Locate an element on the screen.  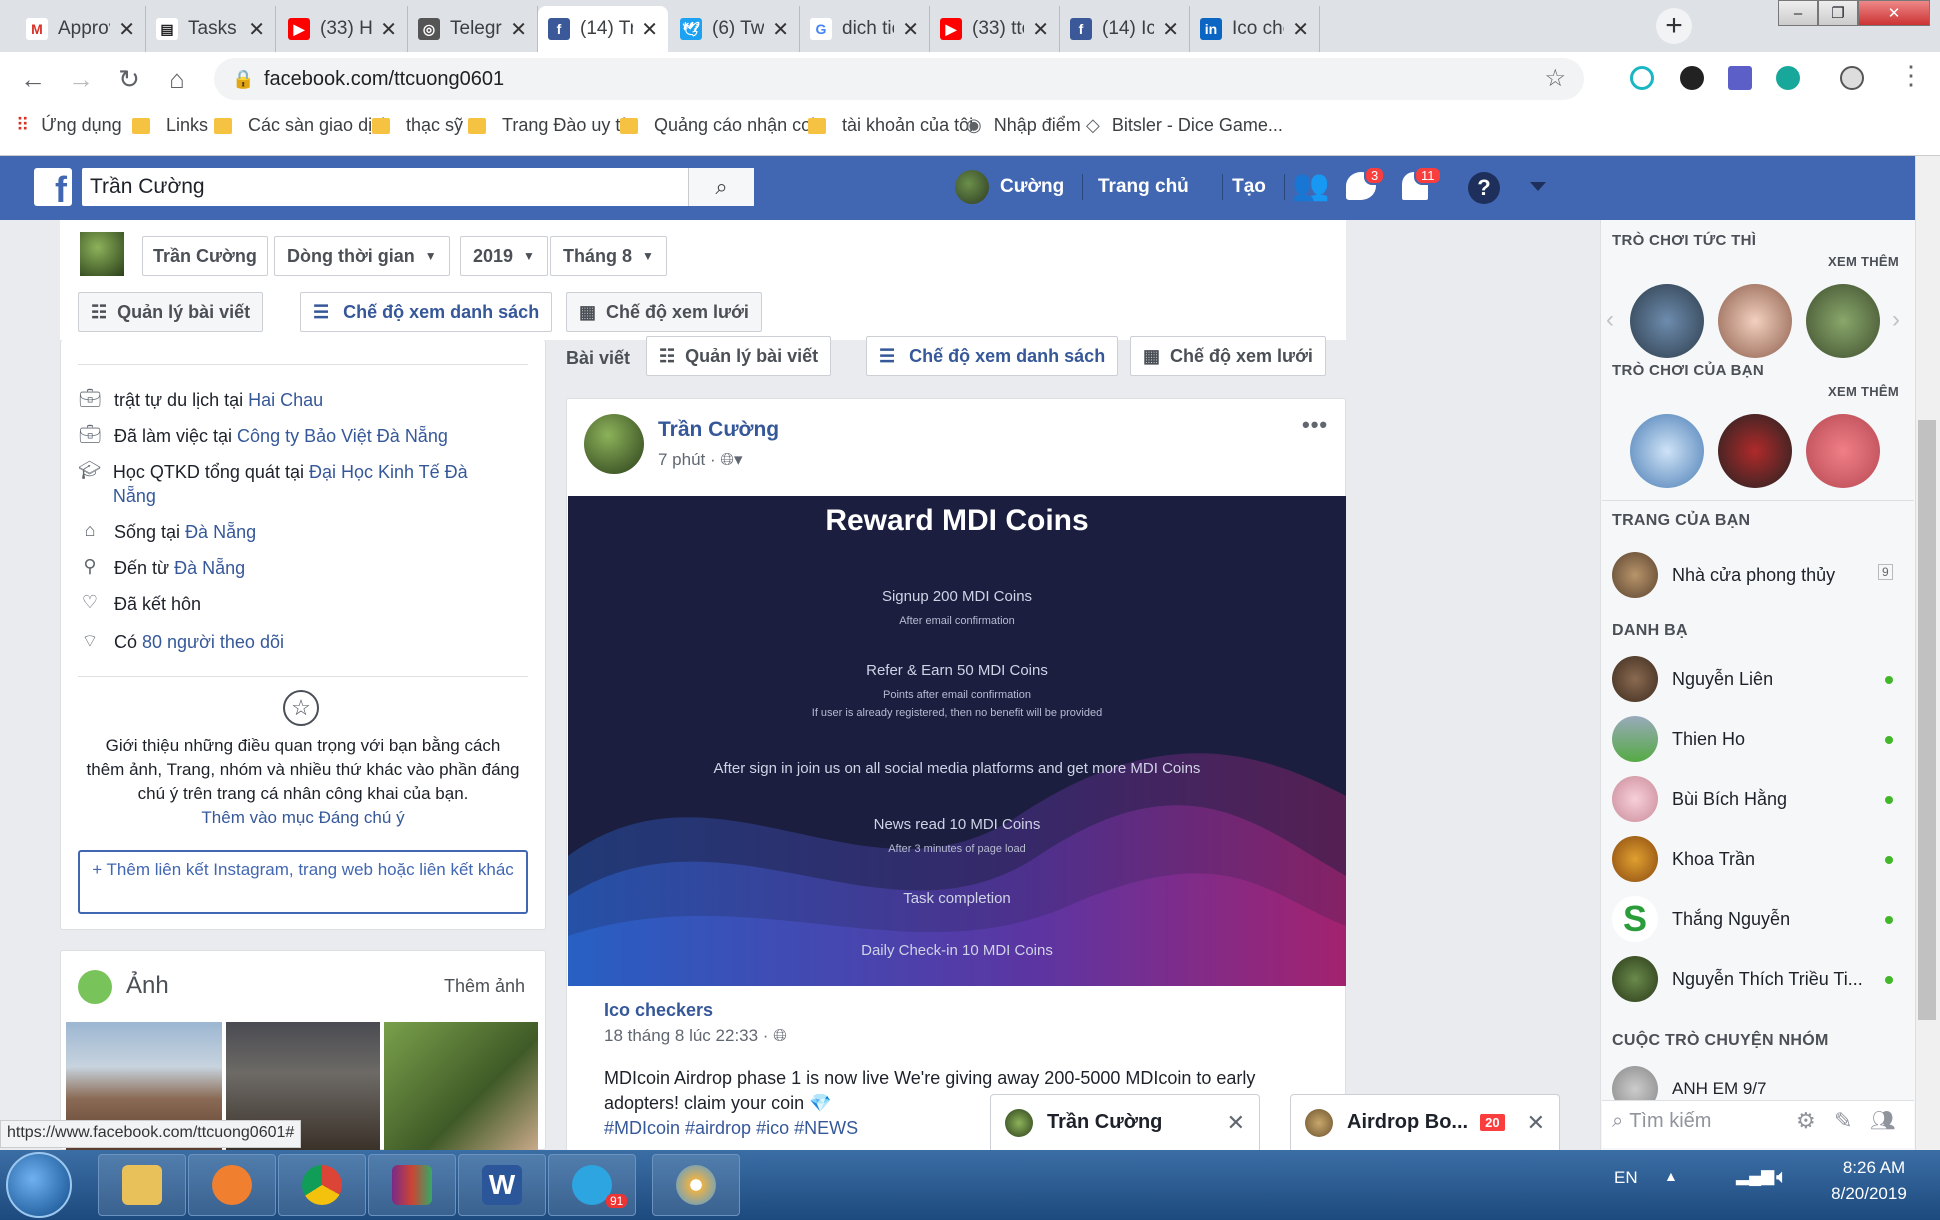
browser-tab: f (14) Trầ ✕ is located at coordinates (603, 29).